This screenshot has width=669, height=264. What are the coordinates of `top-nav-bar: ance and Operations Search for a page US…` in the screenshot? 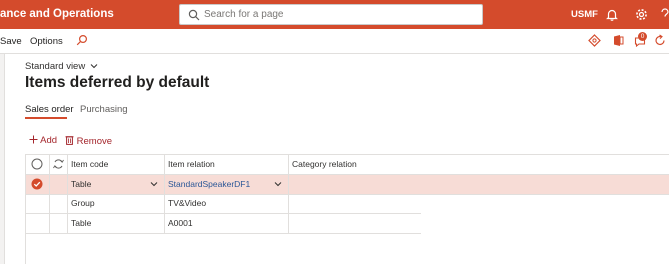 It's located at (334, 14).